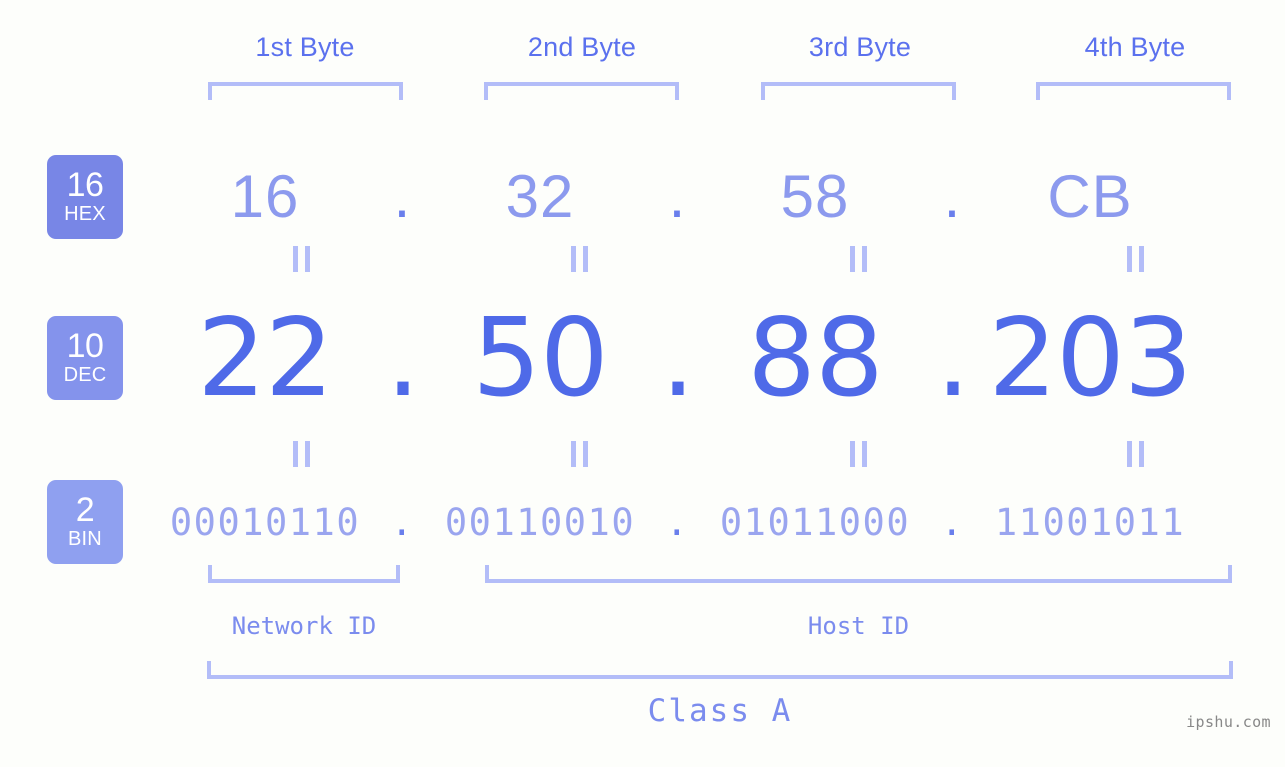 Image resolution: width=1285 pixels, height=767 pixels. Describe the element at coordinates (540, 358) in the screenshot. I see `dec-byte-2: 50` at that location.